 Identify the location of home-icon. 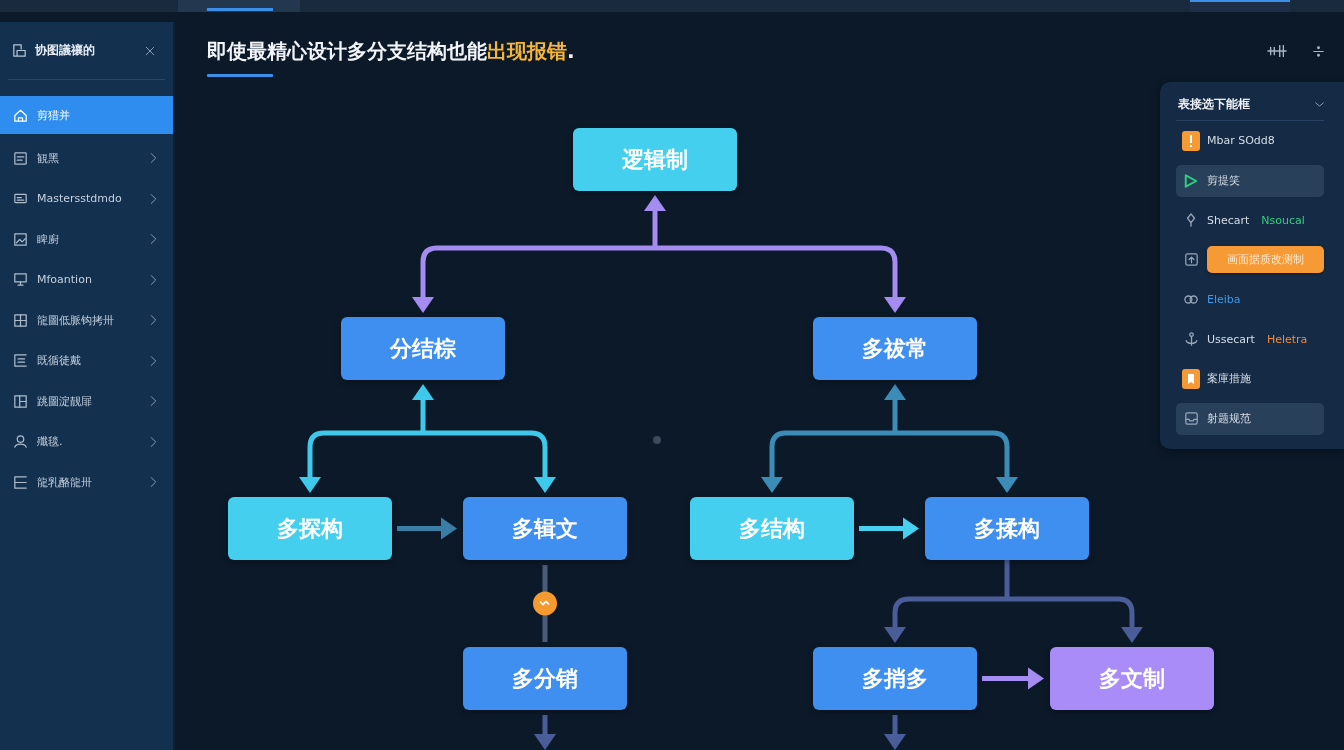
(20, 115).